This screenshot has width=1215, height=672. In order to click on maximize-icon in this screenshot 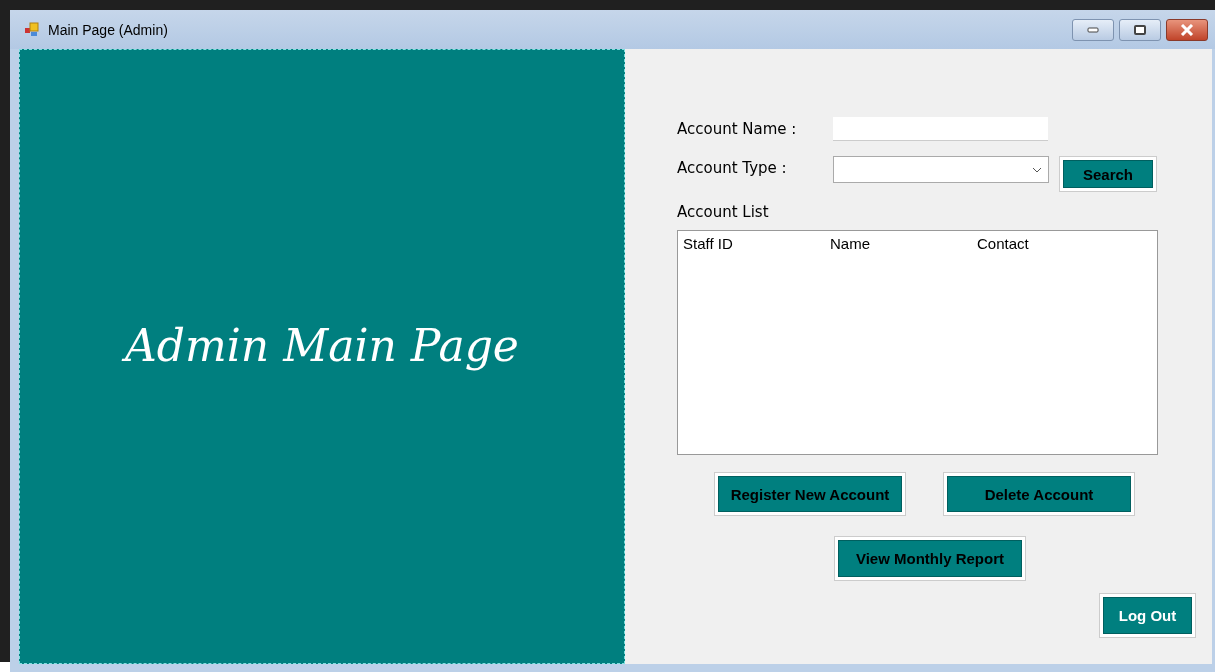, I will do `click(1140, 29)`.